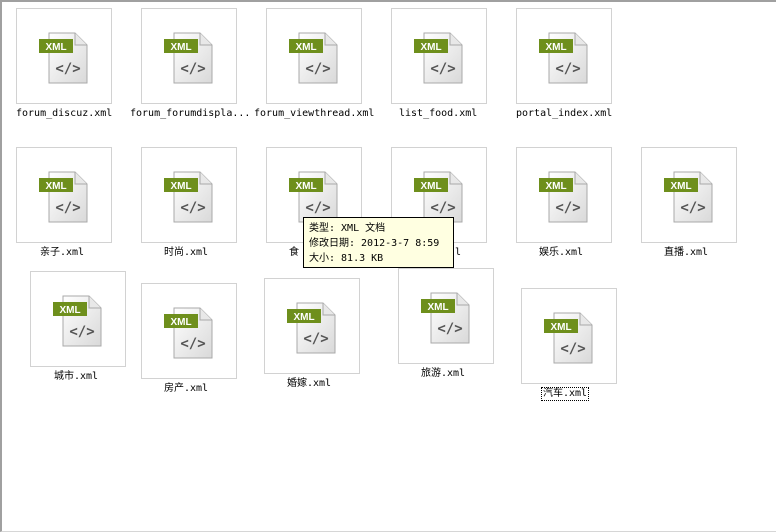 The width and height of the screenshot is (776, 532). What do you see at coordinates (347, 228) in the screenshot?
I see `tooltip-type: 类型: XML 文档` at bounding box center [347, 228].